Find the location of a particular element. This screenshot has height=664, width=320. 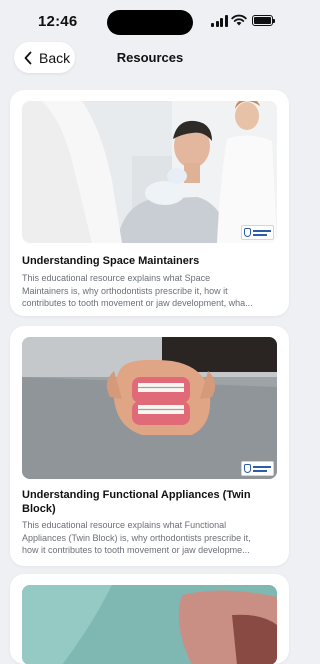

resource-thumbnail is located at coordinates (149, 624).